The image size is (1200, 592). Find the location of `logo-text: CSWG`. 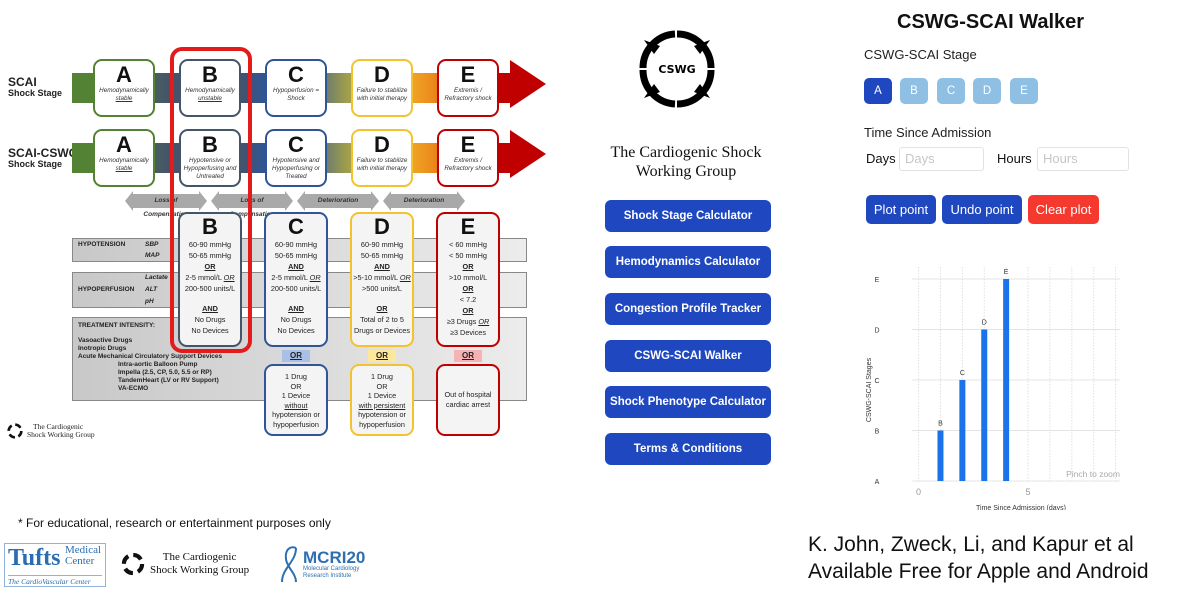

logo-text: CSWG is located at coordinates (676, 69).